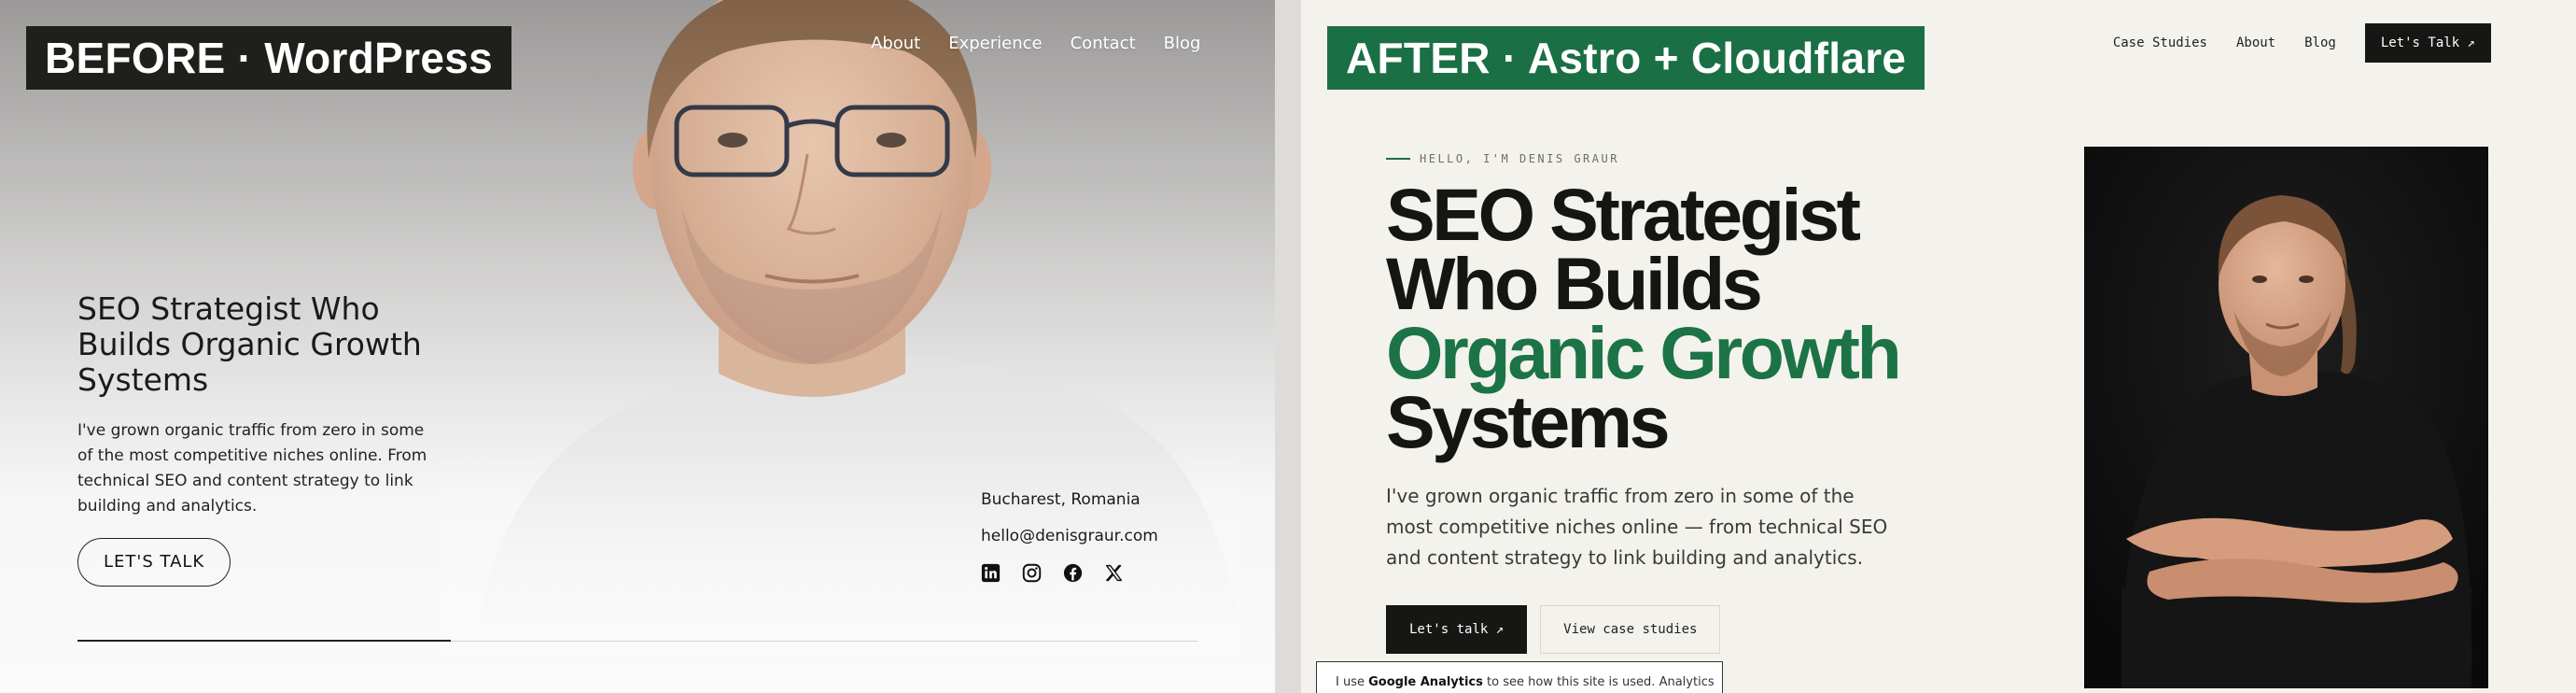 The image size is (2576, 693). I want to click on nav-link-case-studies: Case Studies, so click(2160, 42).